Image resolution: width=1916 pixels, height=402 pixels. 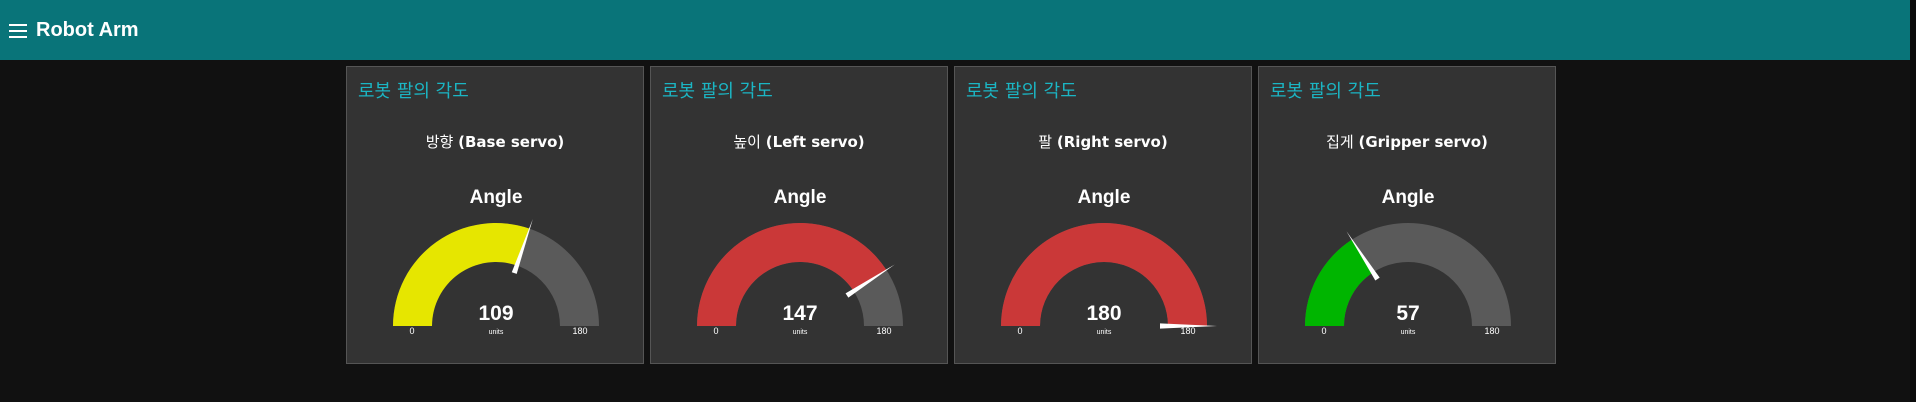 What do you see at coordinates (495, 313) in the screenshot?
I see `gauge-value: 109` at bounding box center [495, 313].